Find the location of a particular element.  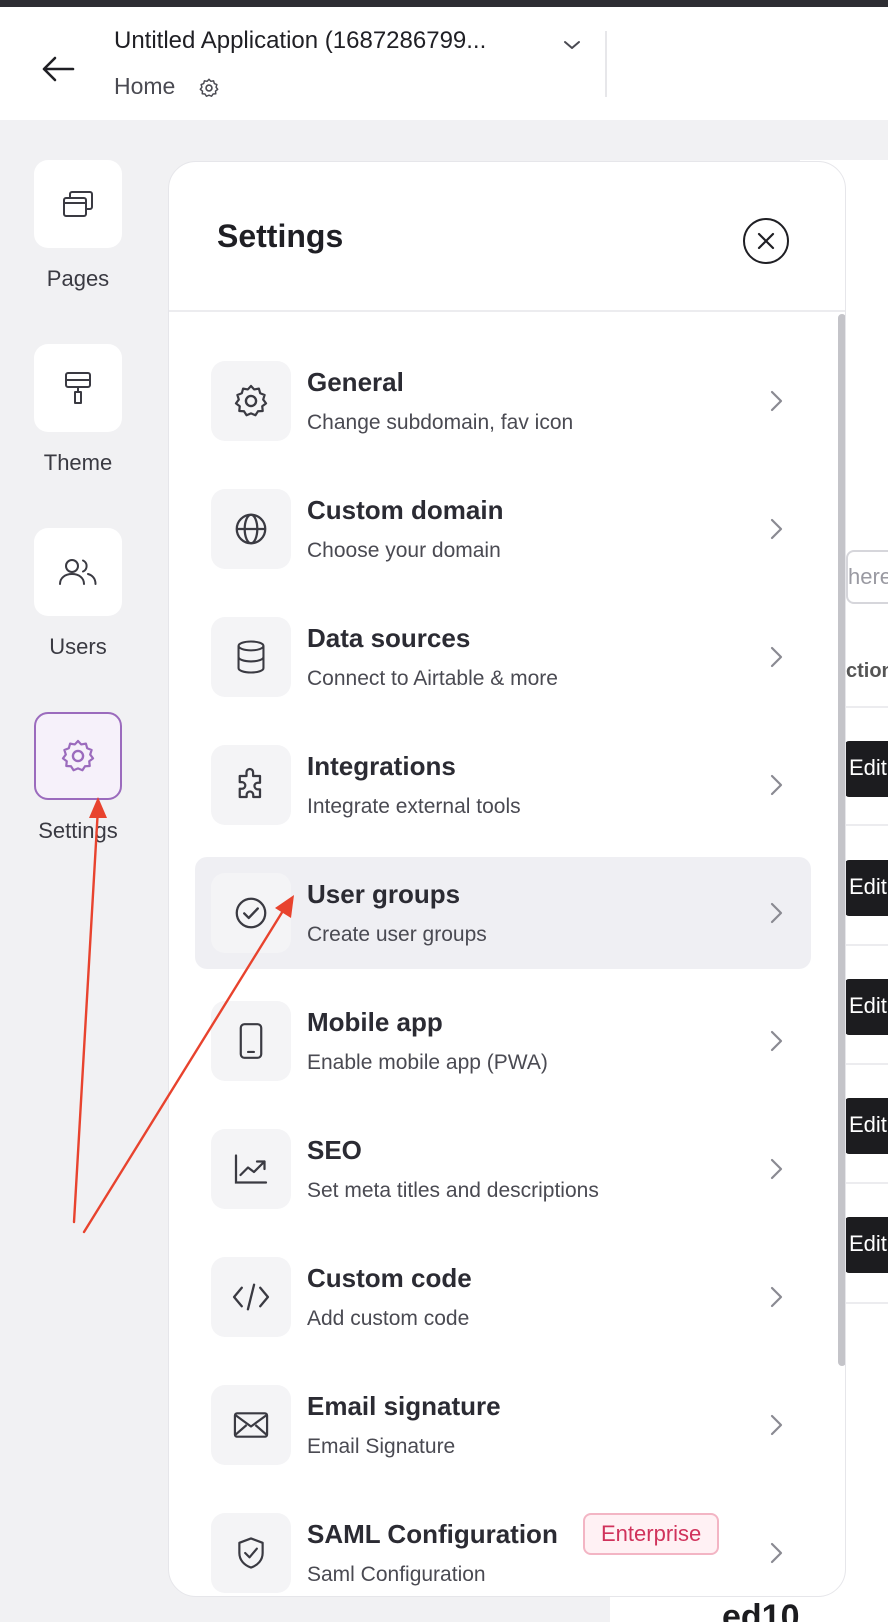

settings-item-label: Custom domain is located at coordinates (405, 510).